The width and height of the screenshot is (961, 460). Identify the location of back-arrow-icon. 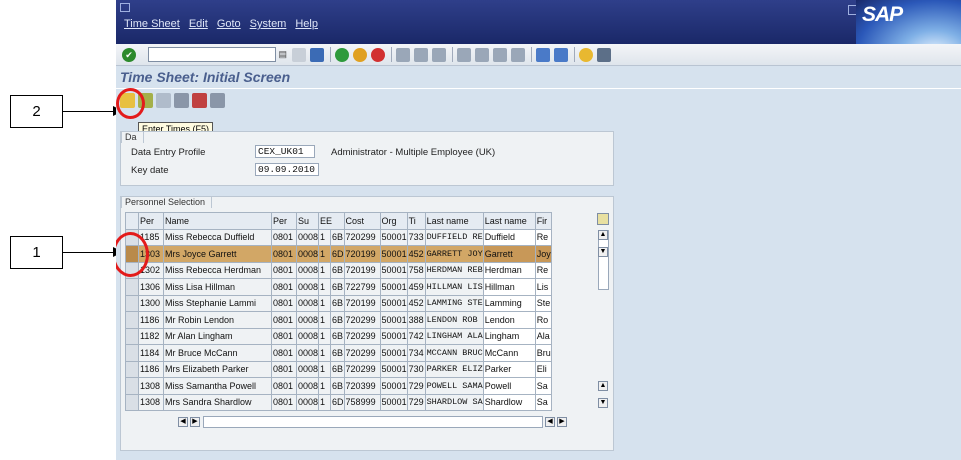
(299, 54).